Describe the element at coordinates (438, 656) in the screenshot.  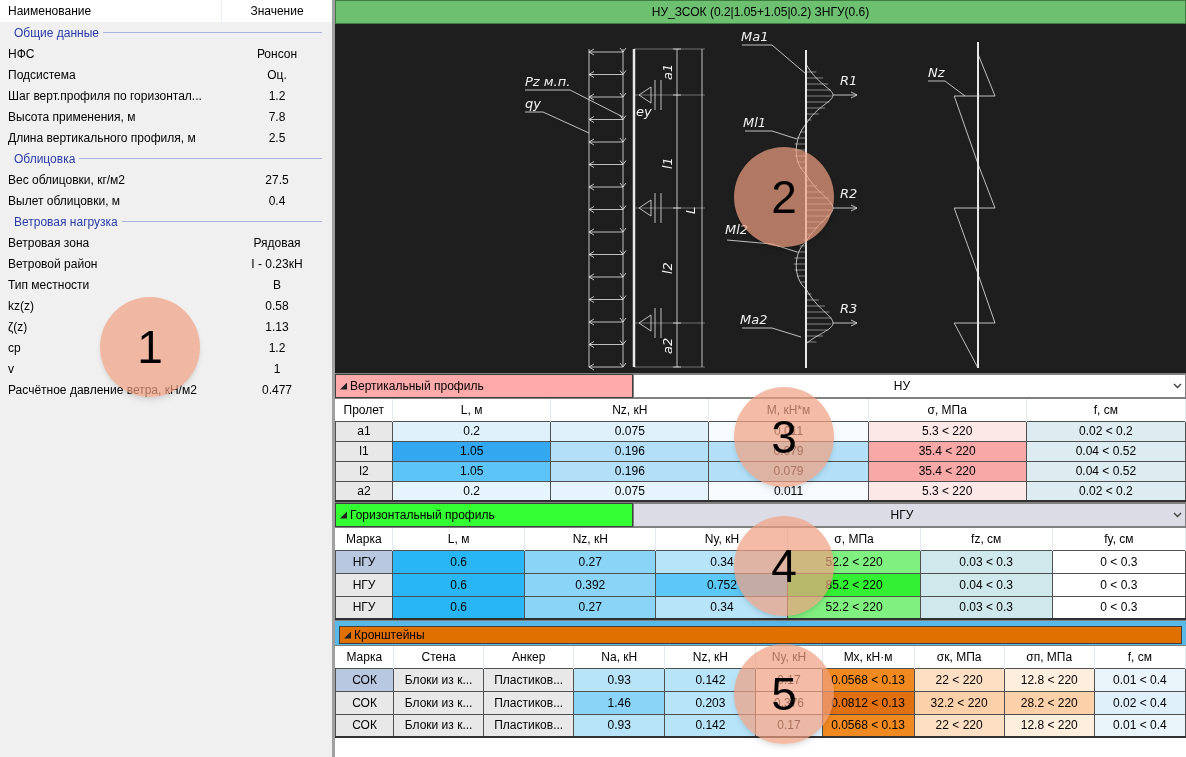
I see `column-header: Стена` at that location.